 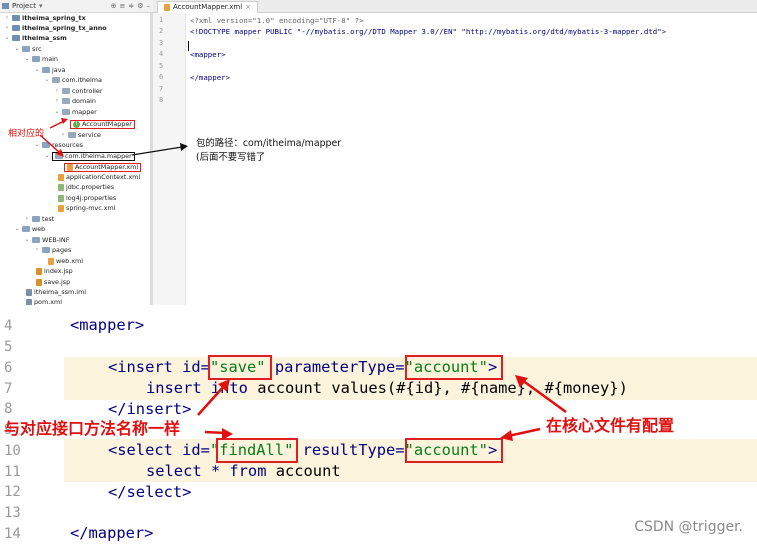 I want to click on tree-item: ⌄ mapper, so click(x=75, y=112).